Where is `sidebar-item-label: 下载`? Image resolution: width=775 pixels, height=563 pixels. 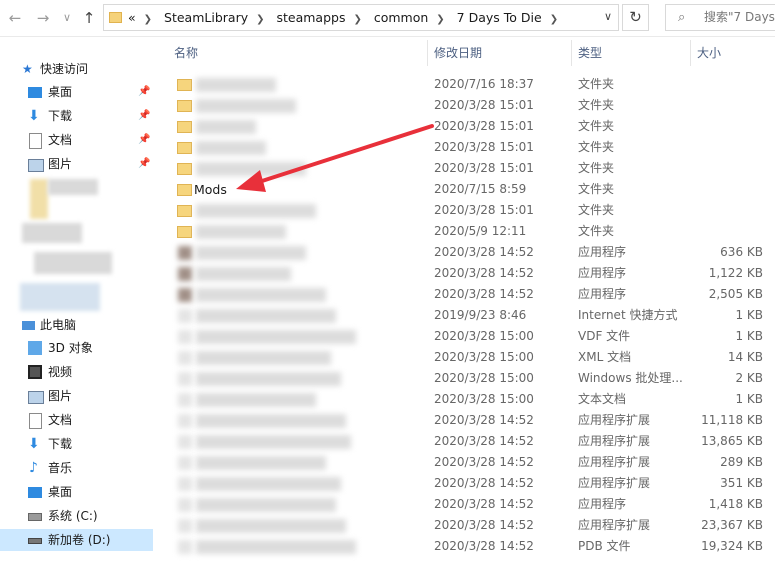
sidebar-item-label: 下载 is located at coordinates (60, 444).